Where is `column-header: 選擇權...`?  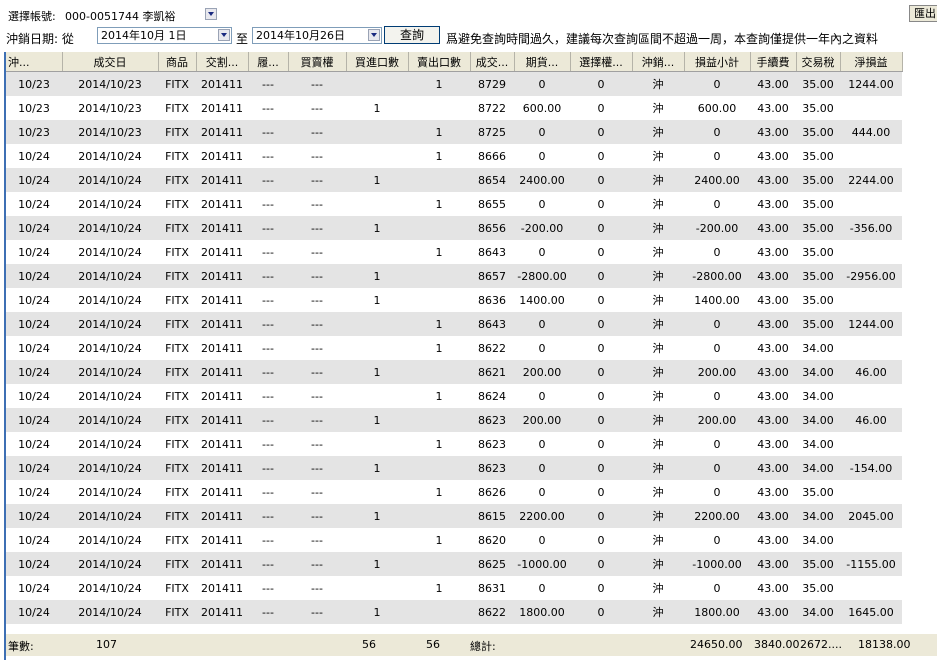 column-header: 選擇權... is located at coordinates (601, 62).